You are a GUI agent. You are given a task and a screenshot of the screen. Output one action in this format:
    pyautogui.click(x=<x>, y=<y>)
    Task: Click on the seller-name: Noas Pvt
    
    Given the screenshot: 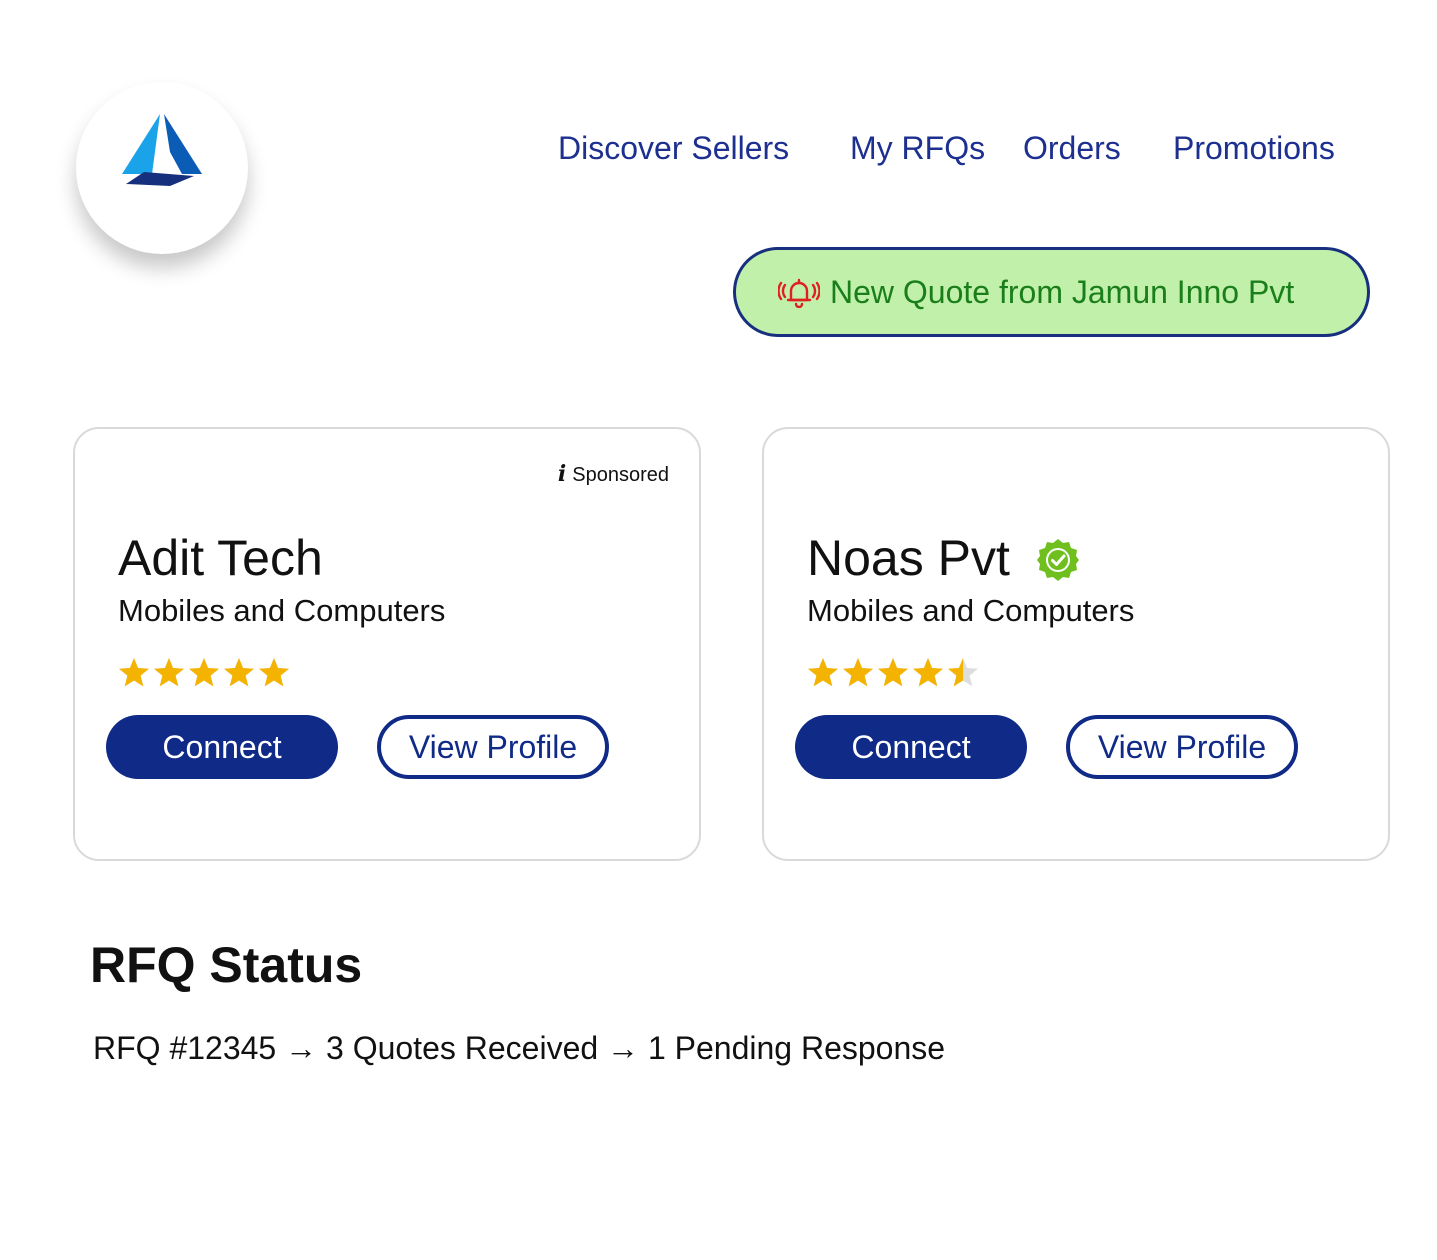 What is the action you would take?
    pyautogui.click(x=943, y=558)
    